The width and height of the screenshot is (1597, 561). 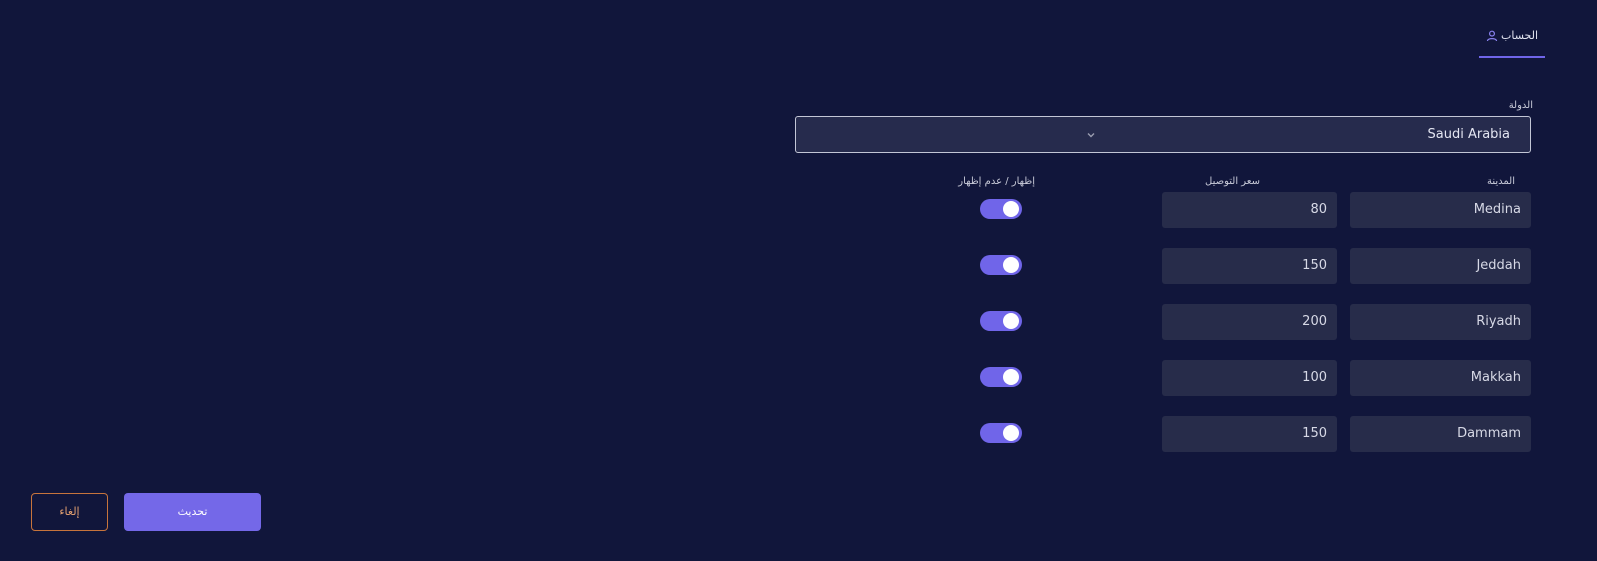 What do you see at coordinates (69, 512) in the screenshot?
I see `cancel-button: إلغاء` at bounding box center [69, 512].